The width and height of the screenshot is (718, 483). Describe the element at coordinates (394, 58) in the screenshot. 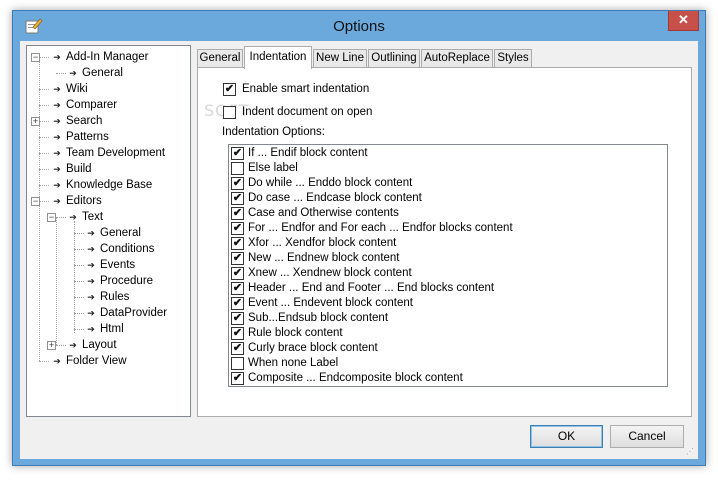

I see `tab-outlining: Outlining` at that location.